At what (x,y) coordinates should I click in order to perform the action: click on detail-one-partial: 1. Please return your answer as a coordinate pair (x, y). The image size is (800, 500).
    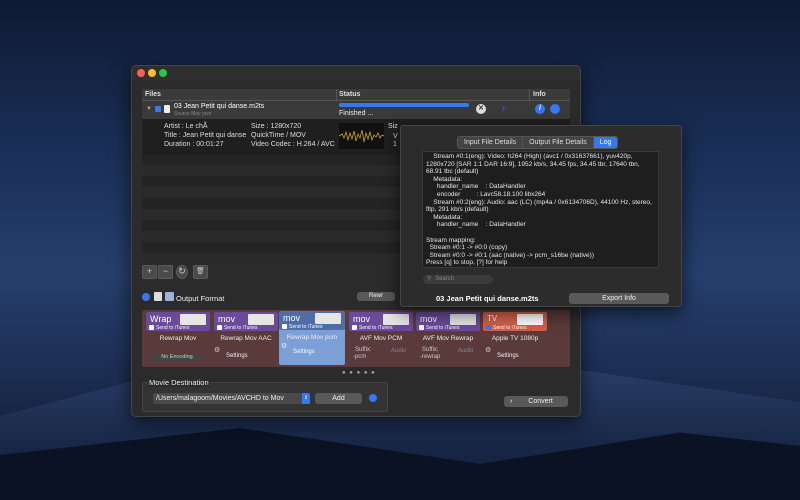
    Looking at the image, I should click on (395, 144).